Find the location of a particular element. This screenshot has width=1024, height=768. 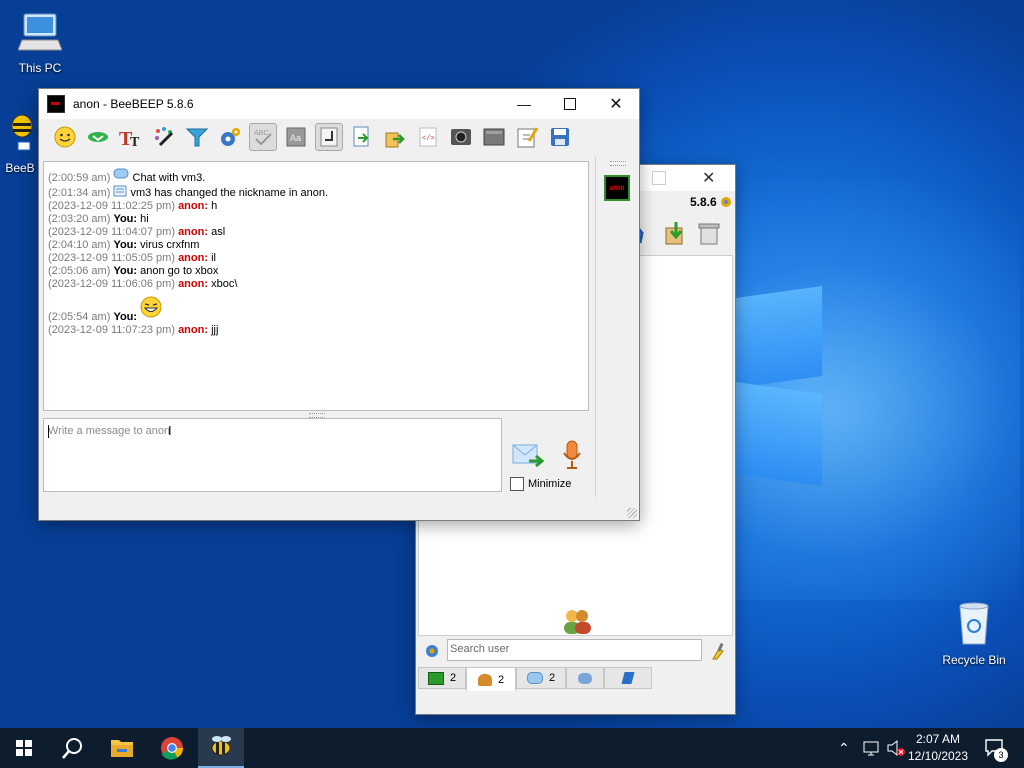

beebeep-desktop-icon: BeeB is located at coordinates (20, 142).